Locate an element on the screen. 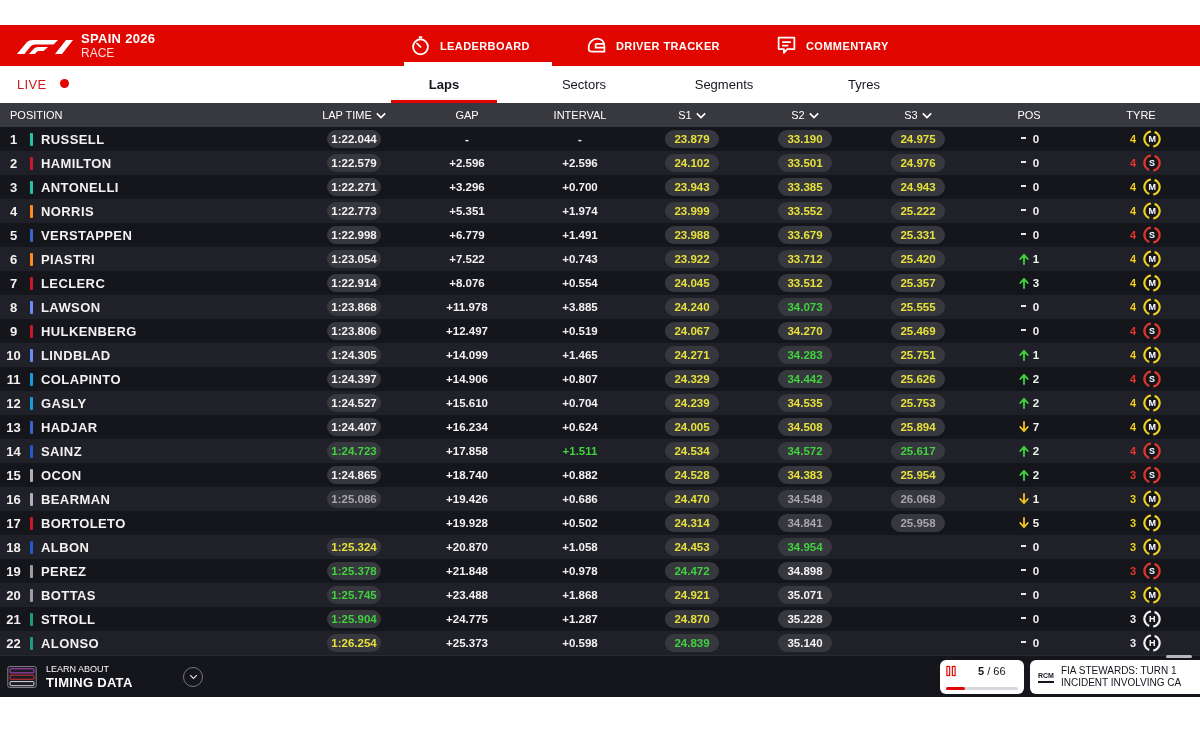  event-title: SPAIN 2026 is located at coordinates (118, 38).